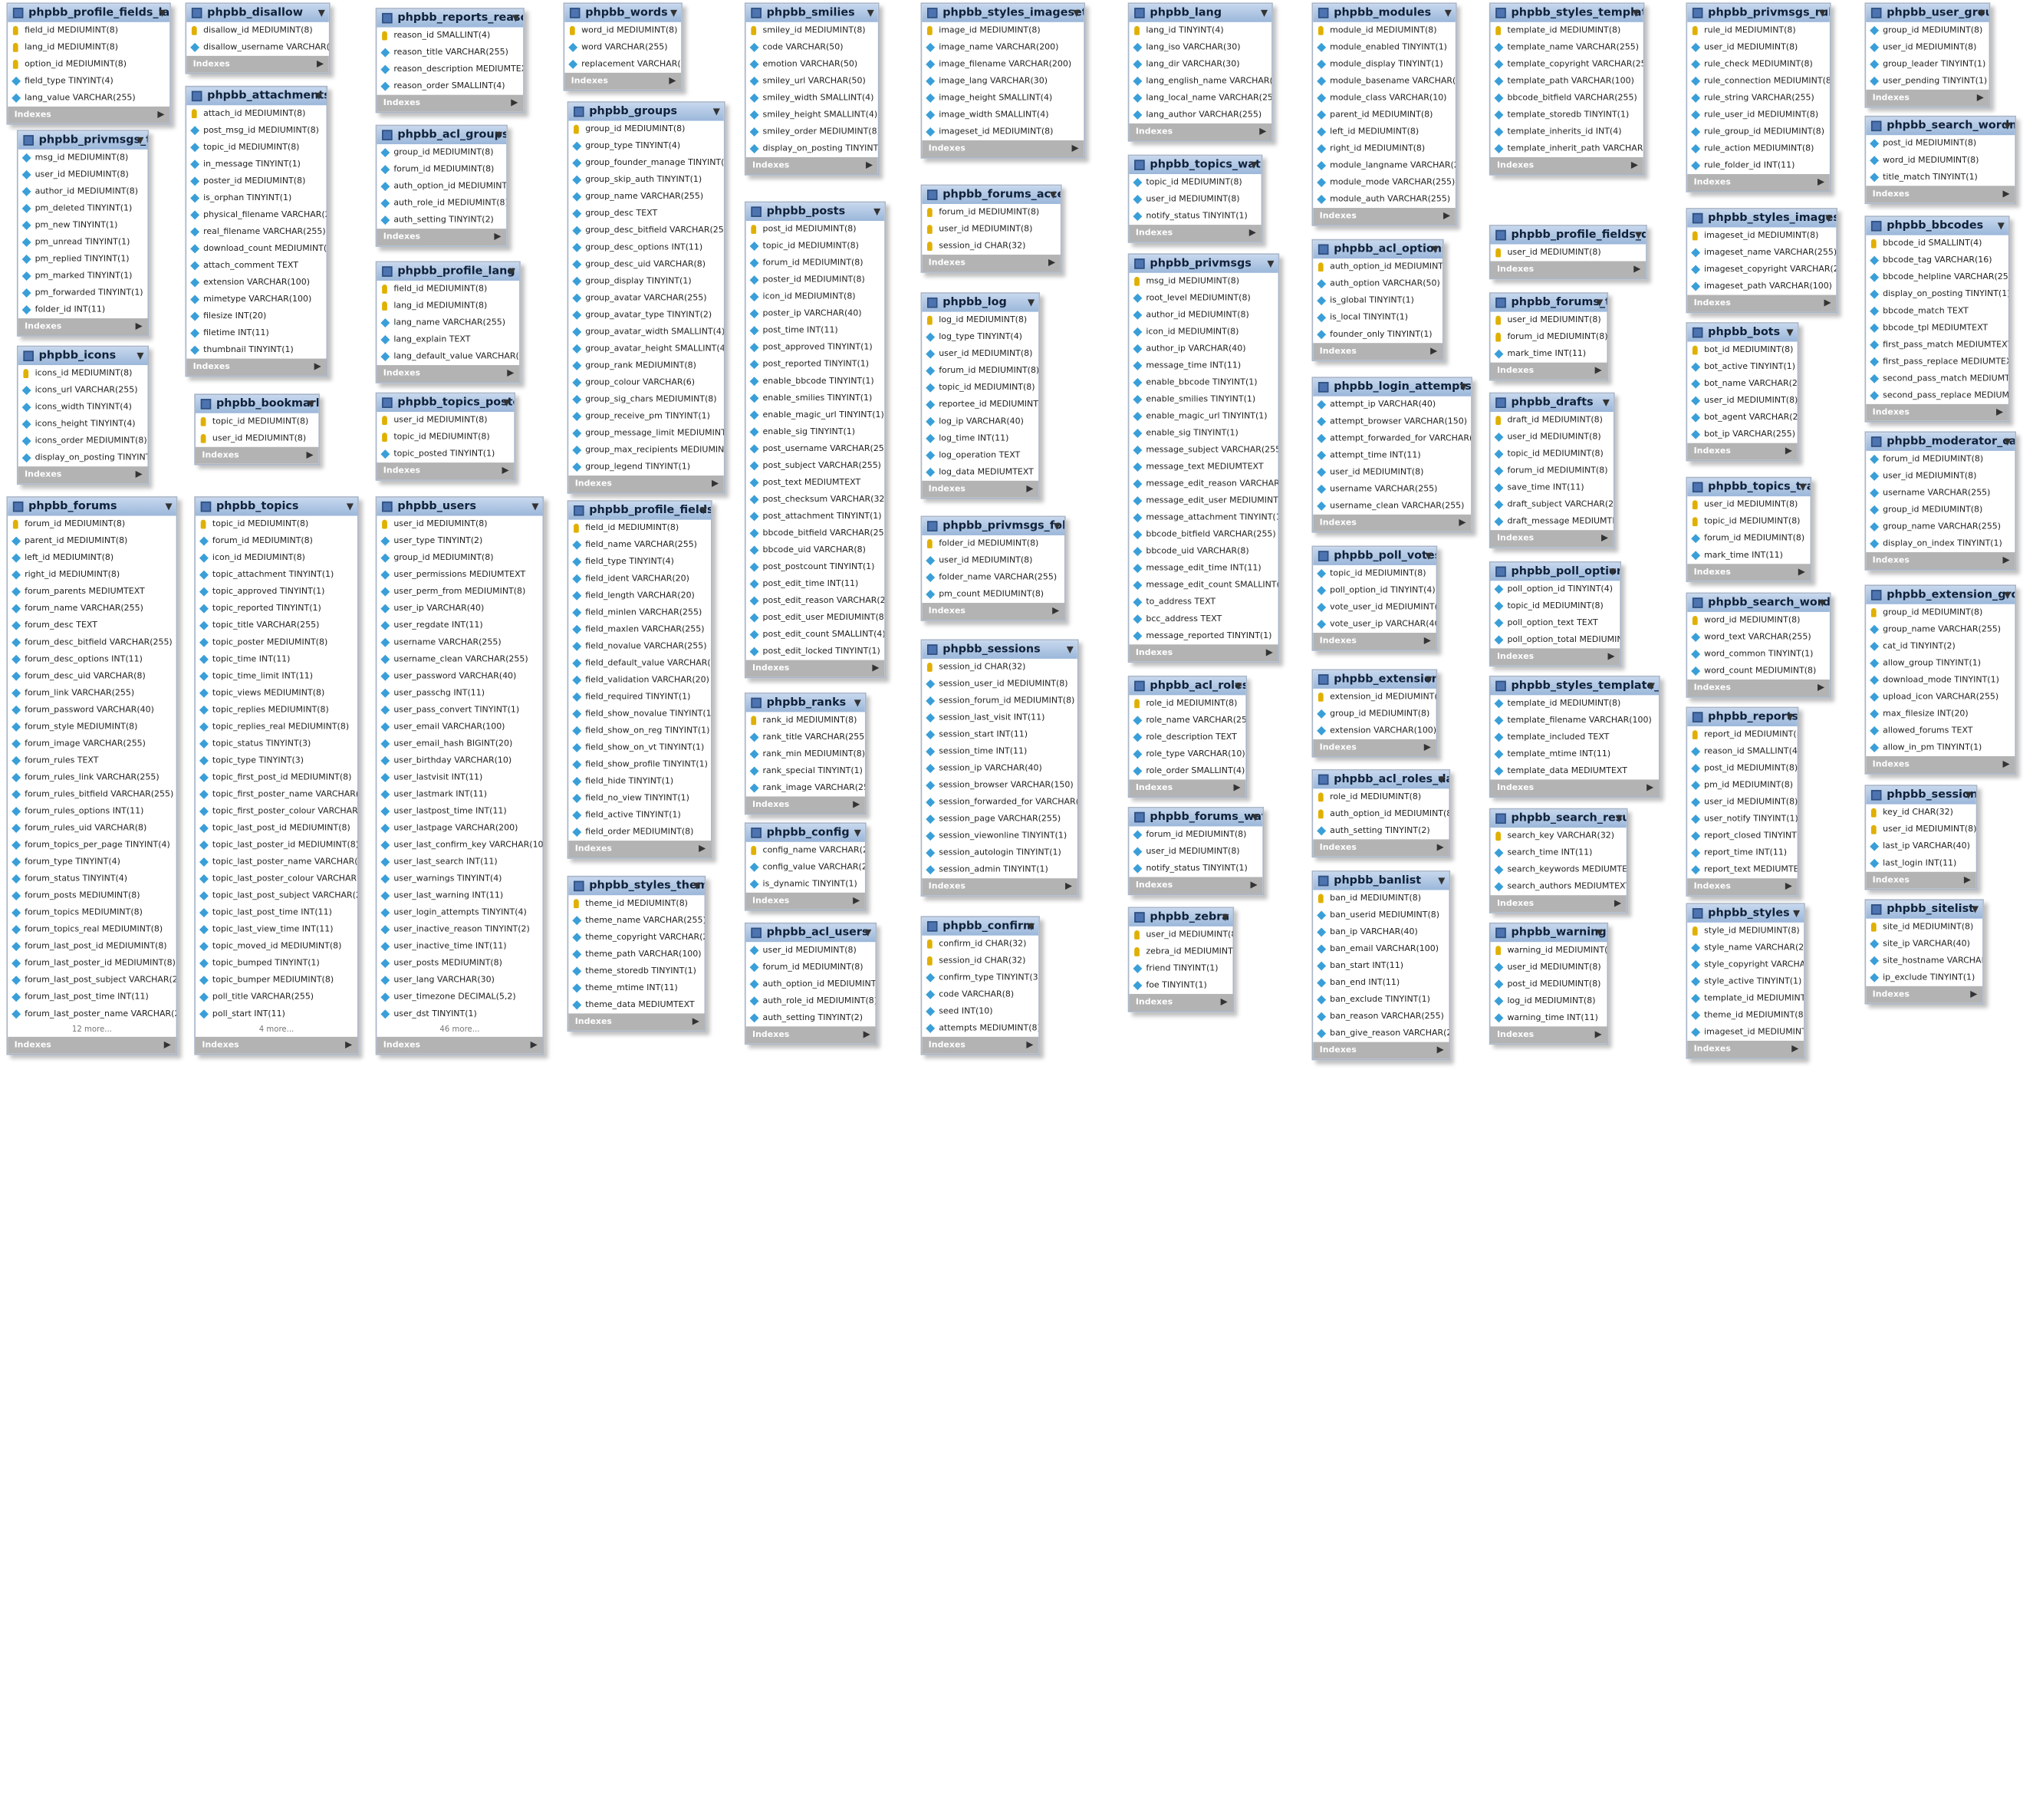 The width and height of the screenshot is (2033, 1820). Describe the element at coordinates (646, 417) in the screenshot. I see `column-row: group_receive_pm TINYINT(1)` at that location.